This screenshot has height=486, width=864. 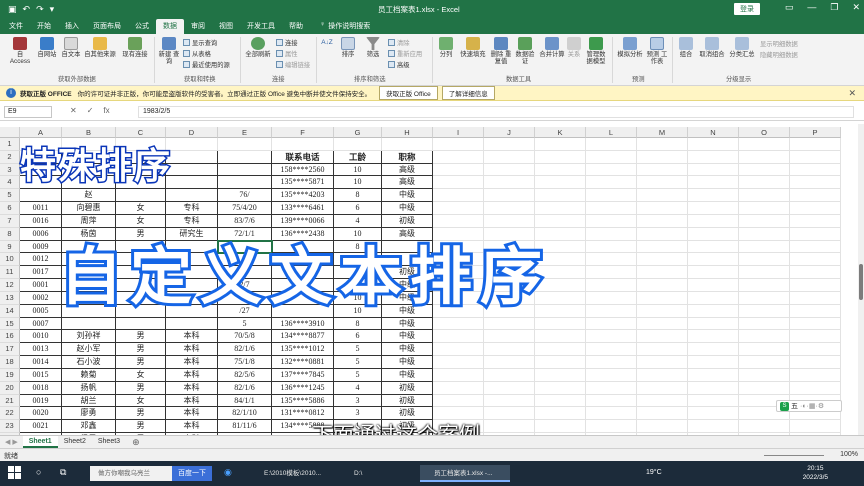 What do you see at coordinates (779, 54) in the screenshot?
I see `hide-detail-button: 隐藏明细数据` at bounding box center [779, 54].